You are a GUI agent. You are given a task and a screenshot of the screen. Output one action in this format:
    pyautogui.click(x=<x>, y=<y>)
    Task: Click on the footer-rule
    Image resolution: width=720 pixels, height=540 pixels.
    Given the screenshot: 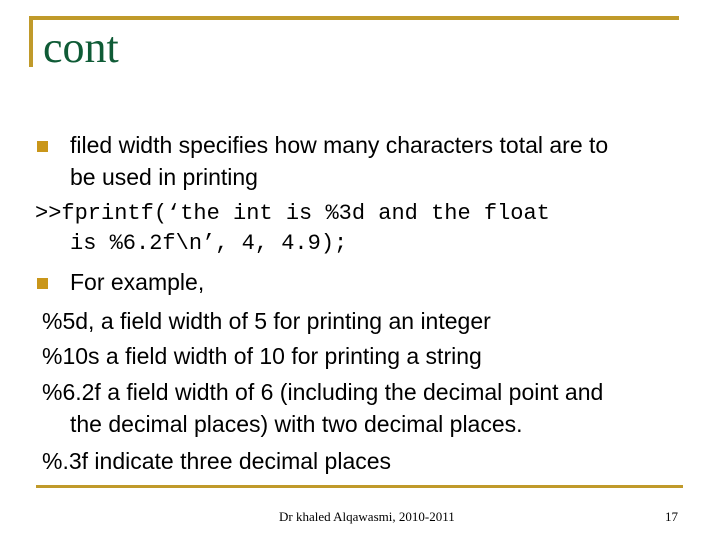 What is the action you would take?
    pyautogui.click(x=359, y=486)
    